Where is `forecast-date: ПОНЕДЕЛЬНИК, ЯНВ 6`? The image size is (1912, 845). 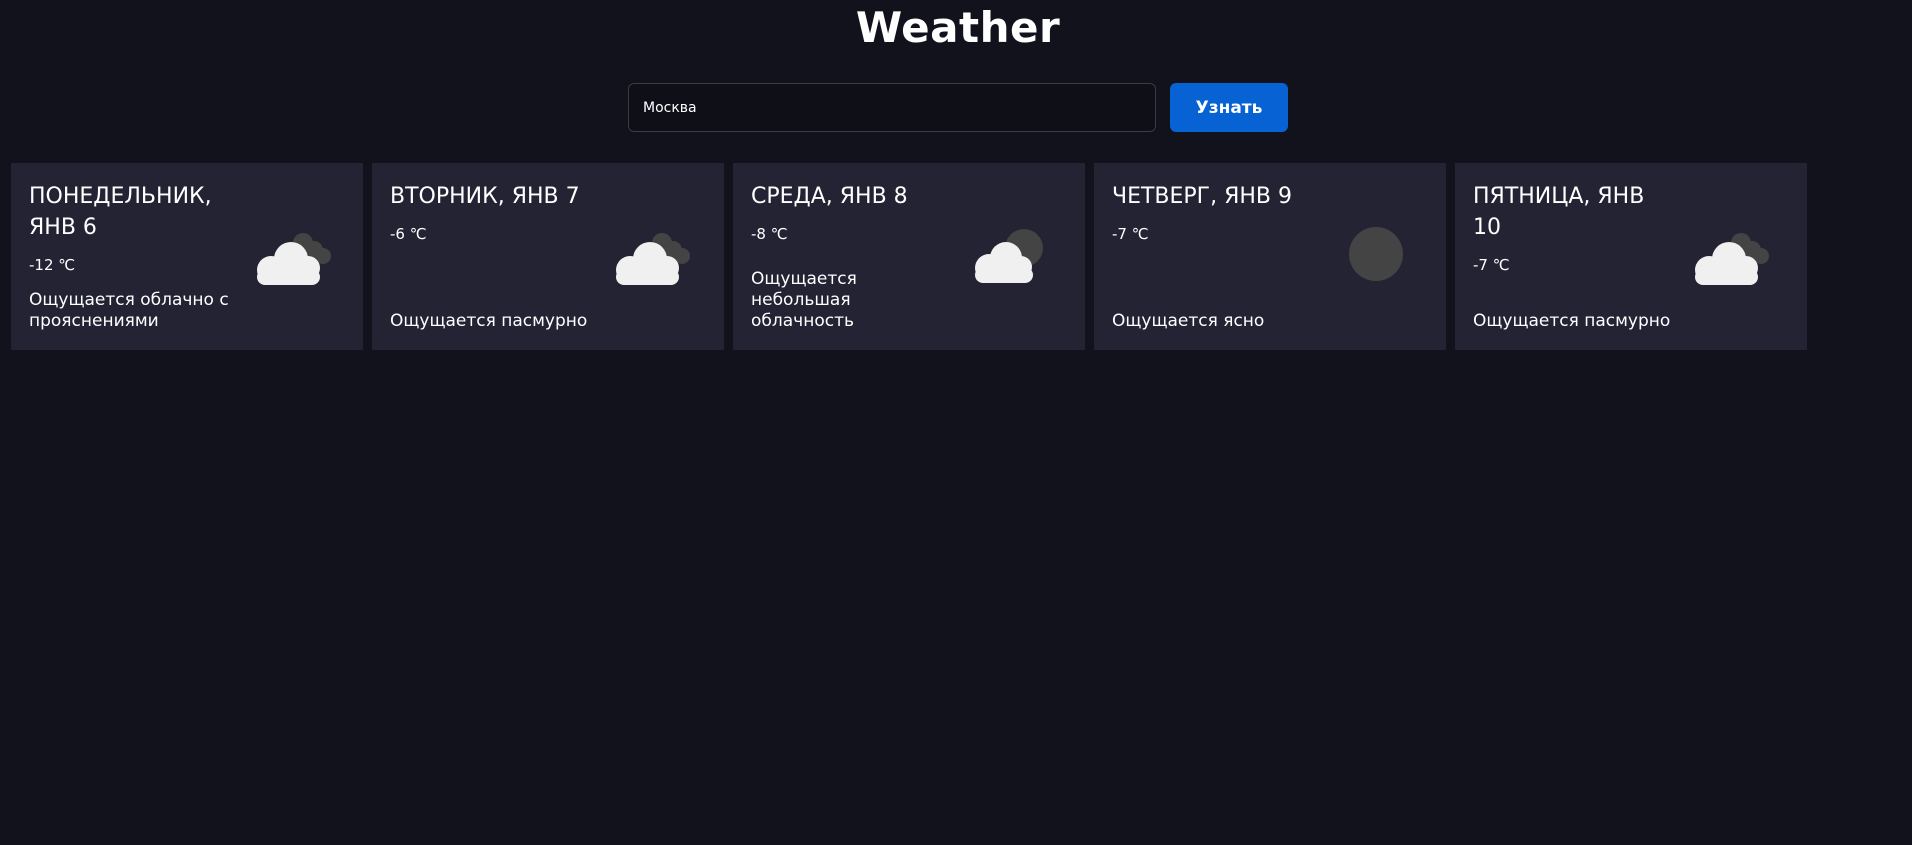
forecast-date: ПОНЕДЕЛЬНИК, ЯНВ 6 is located at coordinates (120, 212).